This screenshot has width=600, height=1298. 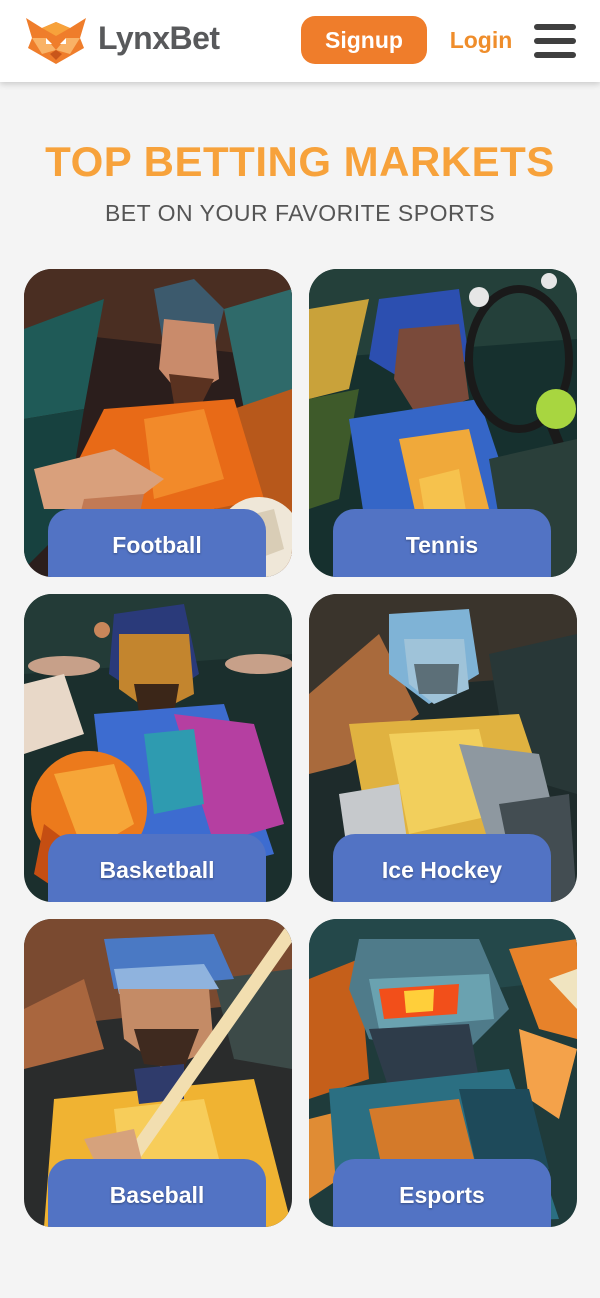 What do you see at coordinates (481, 40) in the screenshot?
I see `login-button: Login` at bounding box center [481, 40].